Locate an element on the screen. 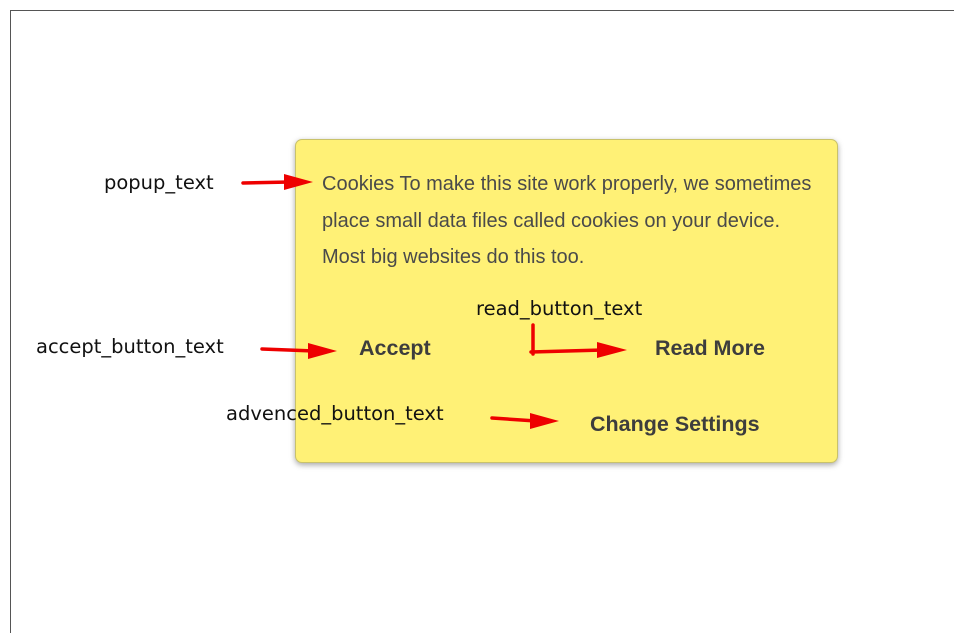 Image resolution: width=954 pixels, height=633 pixels. frame-top-border is located at coordinates (482, 10).